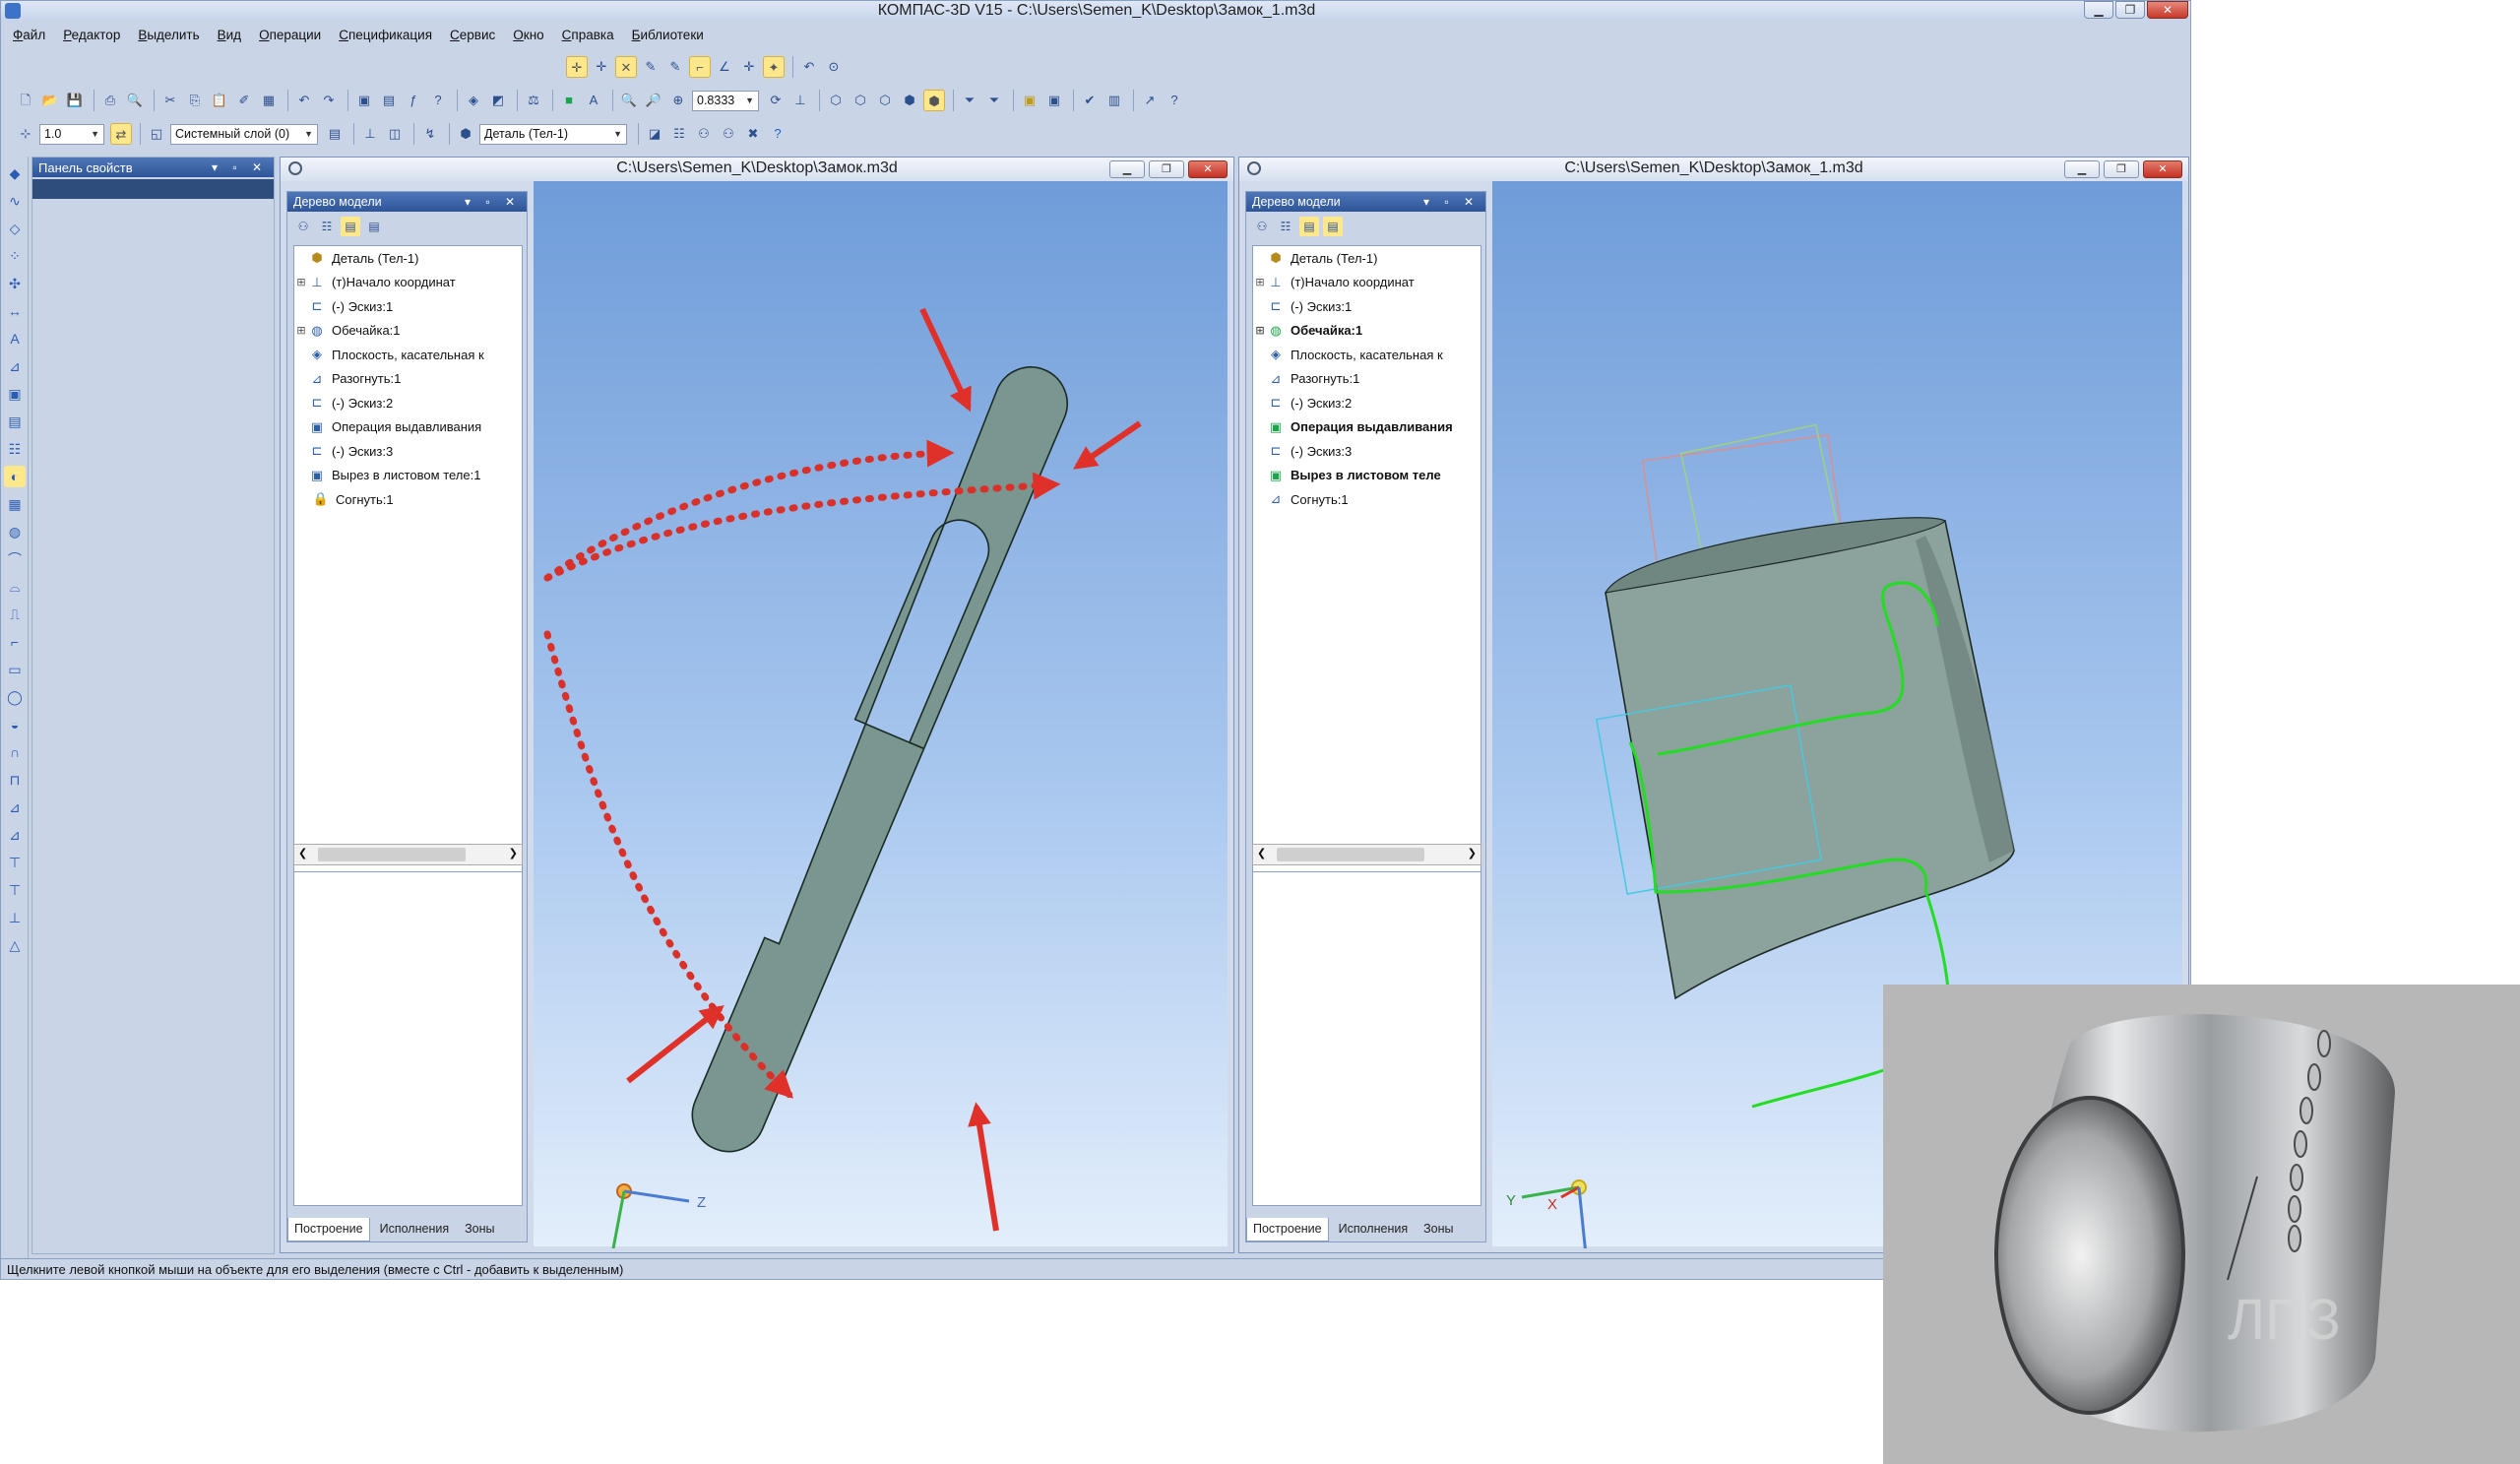  I want to click on tree-item: 🔒 Согнуть:1, so click(408, 500).